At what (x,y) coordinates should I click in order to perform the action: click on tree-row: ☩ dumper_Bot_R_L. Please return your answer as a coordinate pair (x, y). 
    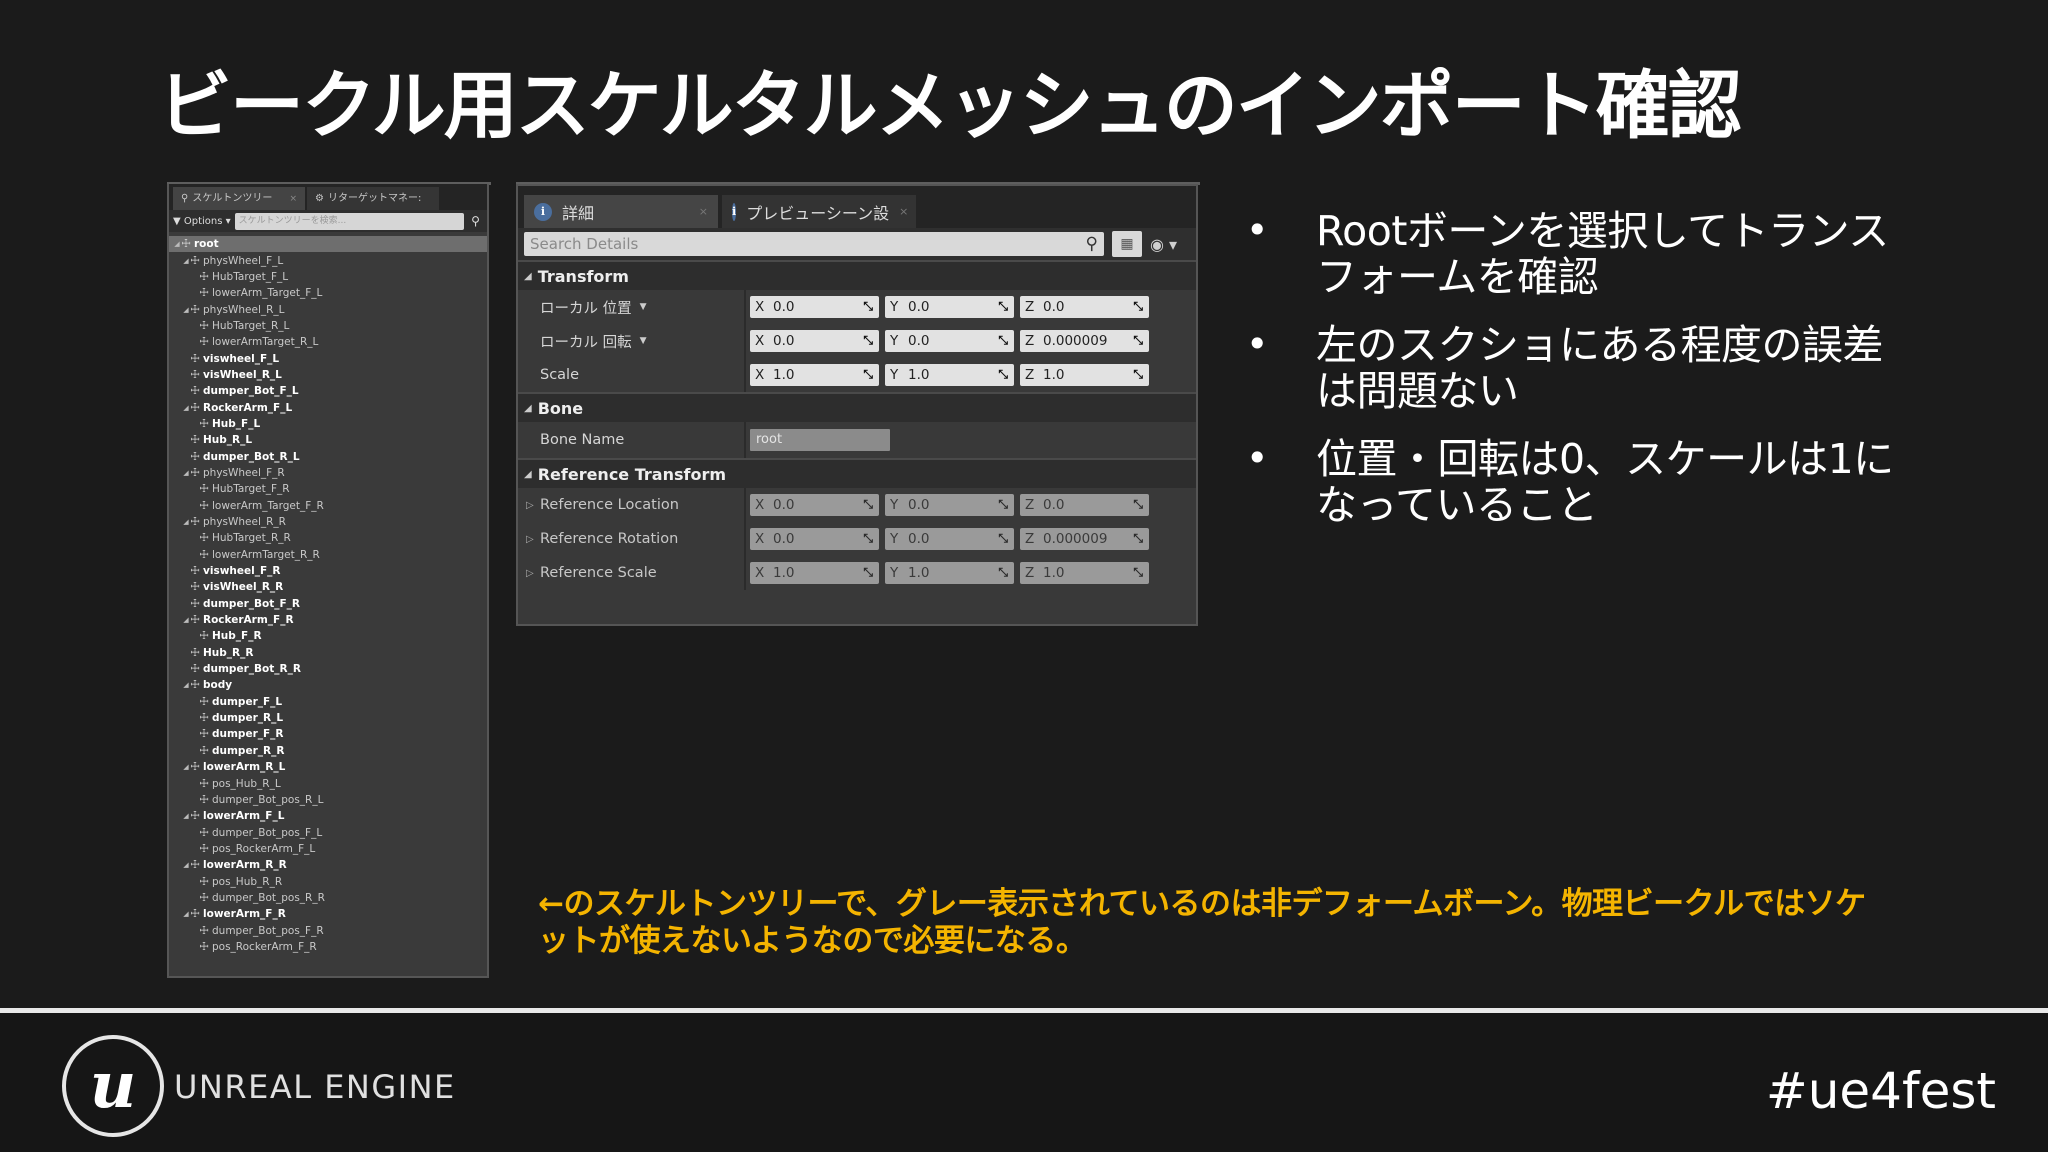
    Looking at the image, I should click on (328, 456).